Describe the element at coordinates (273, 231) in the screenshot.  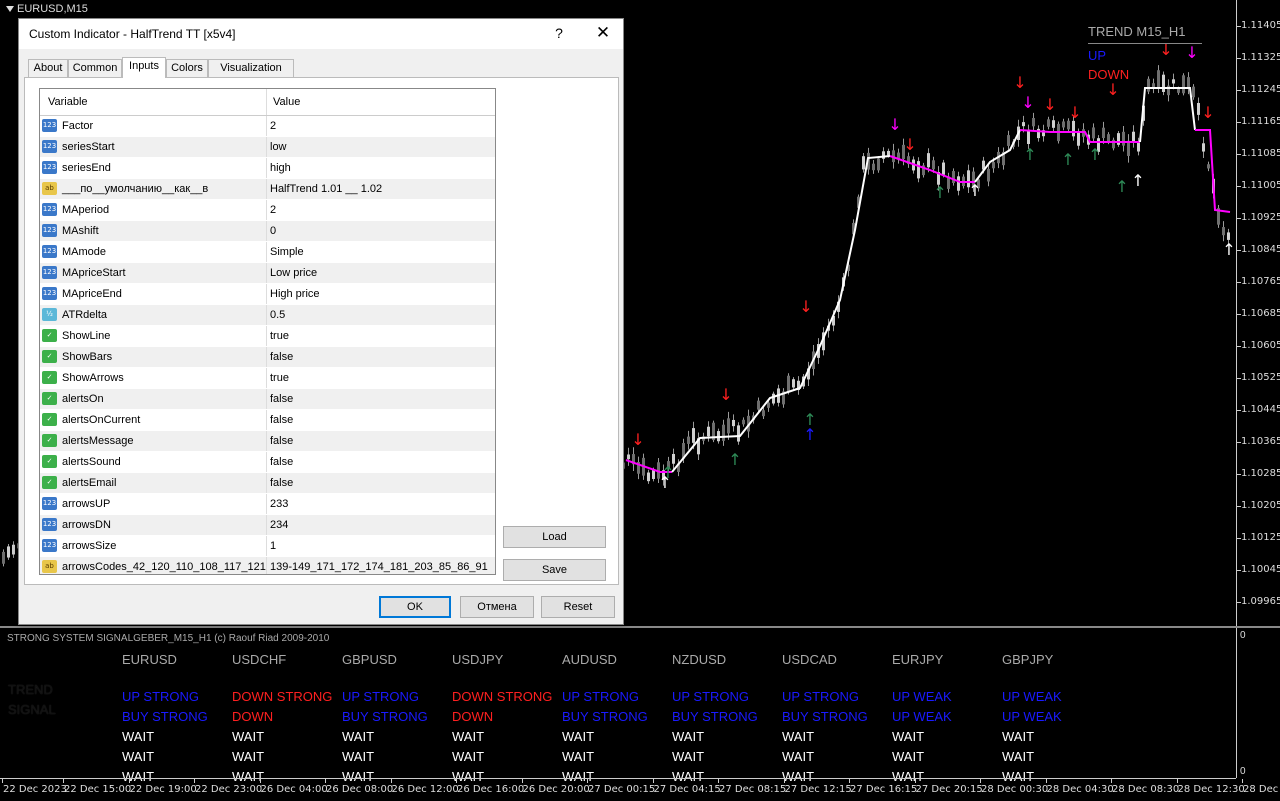
I see `input-value: 0` at that location.